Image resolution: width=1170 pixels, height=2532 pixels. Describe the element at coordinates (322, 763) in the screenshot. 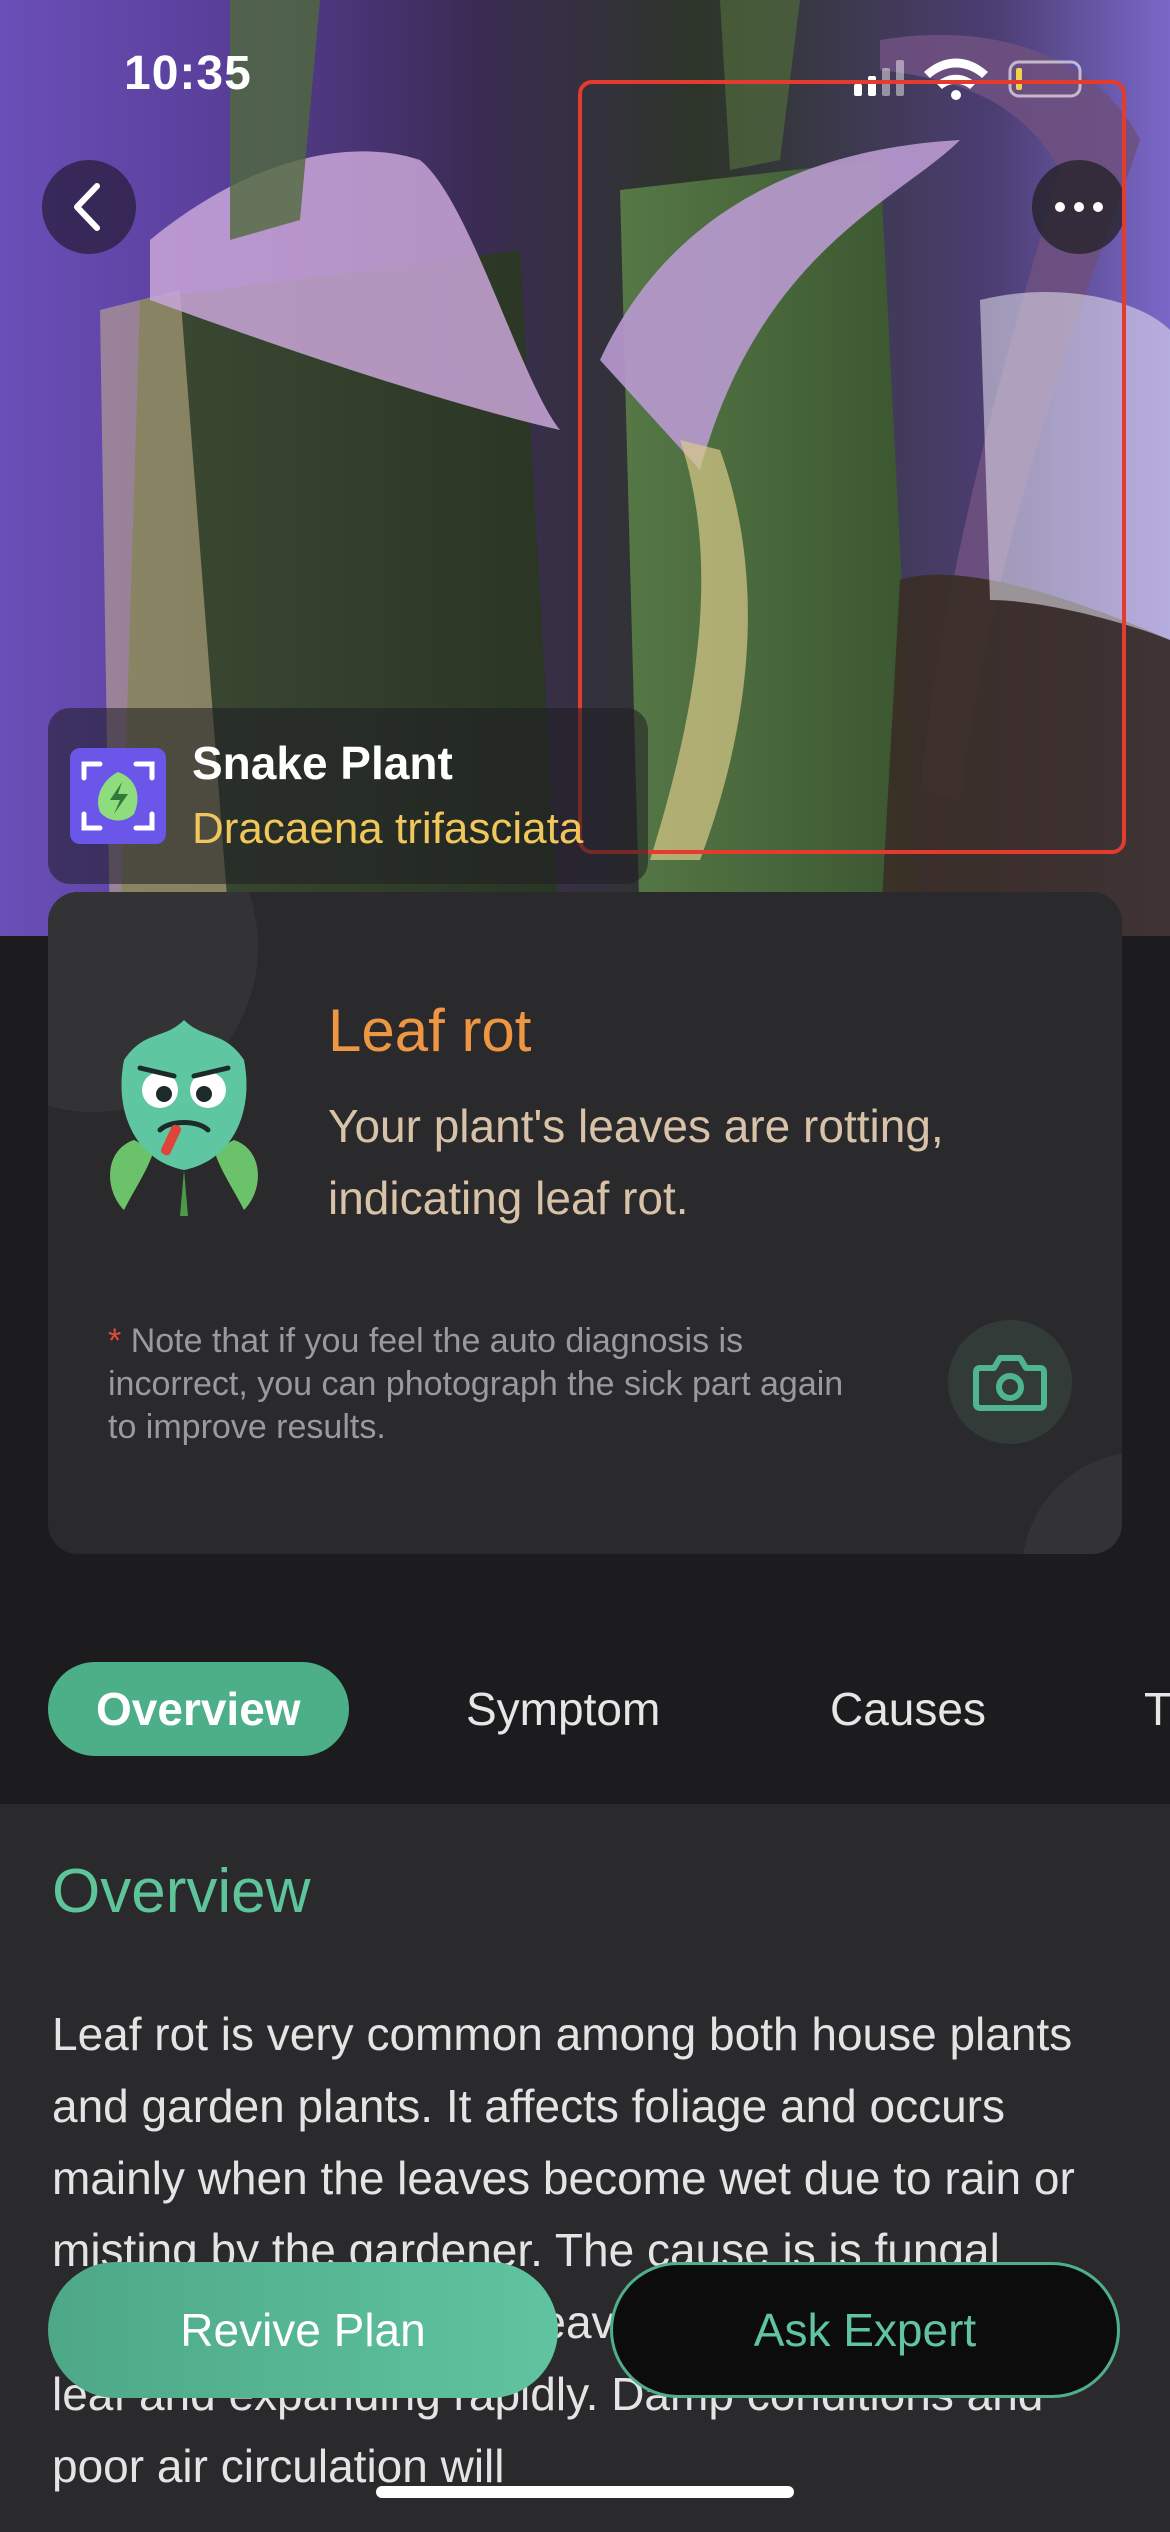

I see `plant-name: Snake Plant` at that location.